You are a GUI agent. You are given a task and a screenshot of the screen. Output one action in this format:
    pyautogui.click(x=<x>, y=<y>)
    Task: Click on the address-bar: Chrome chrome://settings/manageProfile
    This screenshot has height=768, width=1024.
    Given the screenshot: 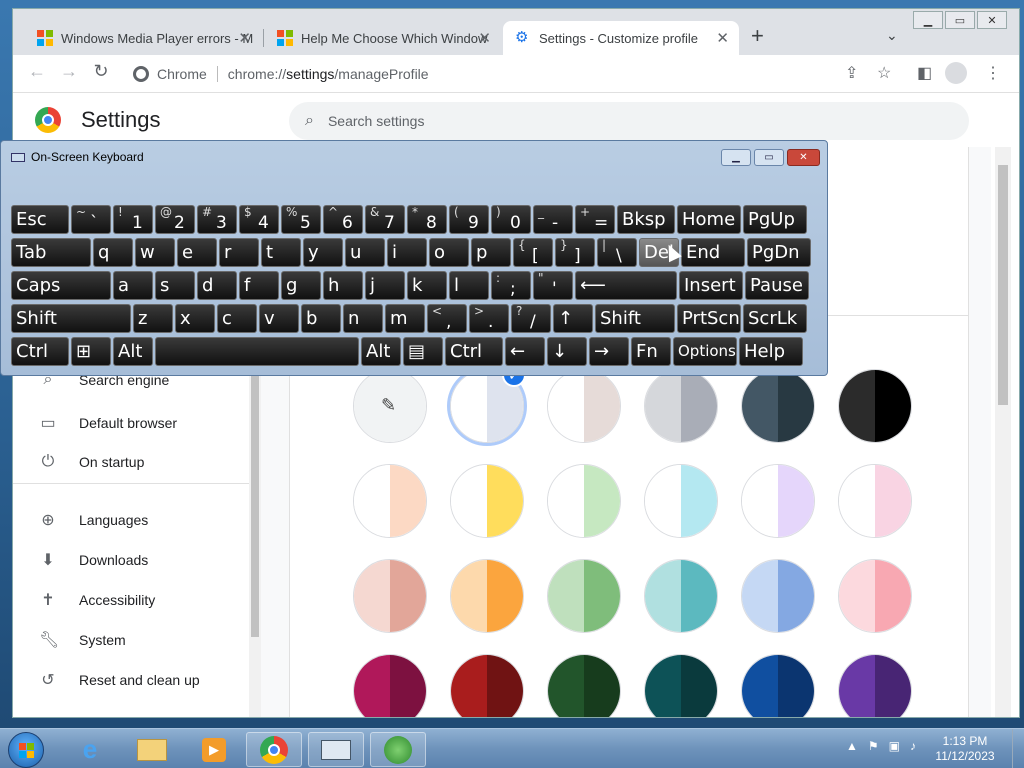 What is the action you would take?
    pyautogui.click(x=501, y=74)
    